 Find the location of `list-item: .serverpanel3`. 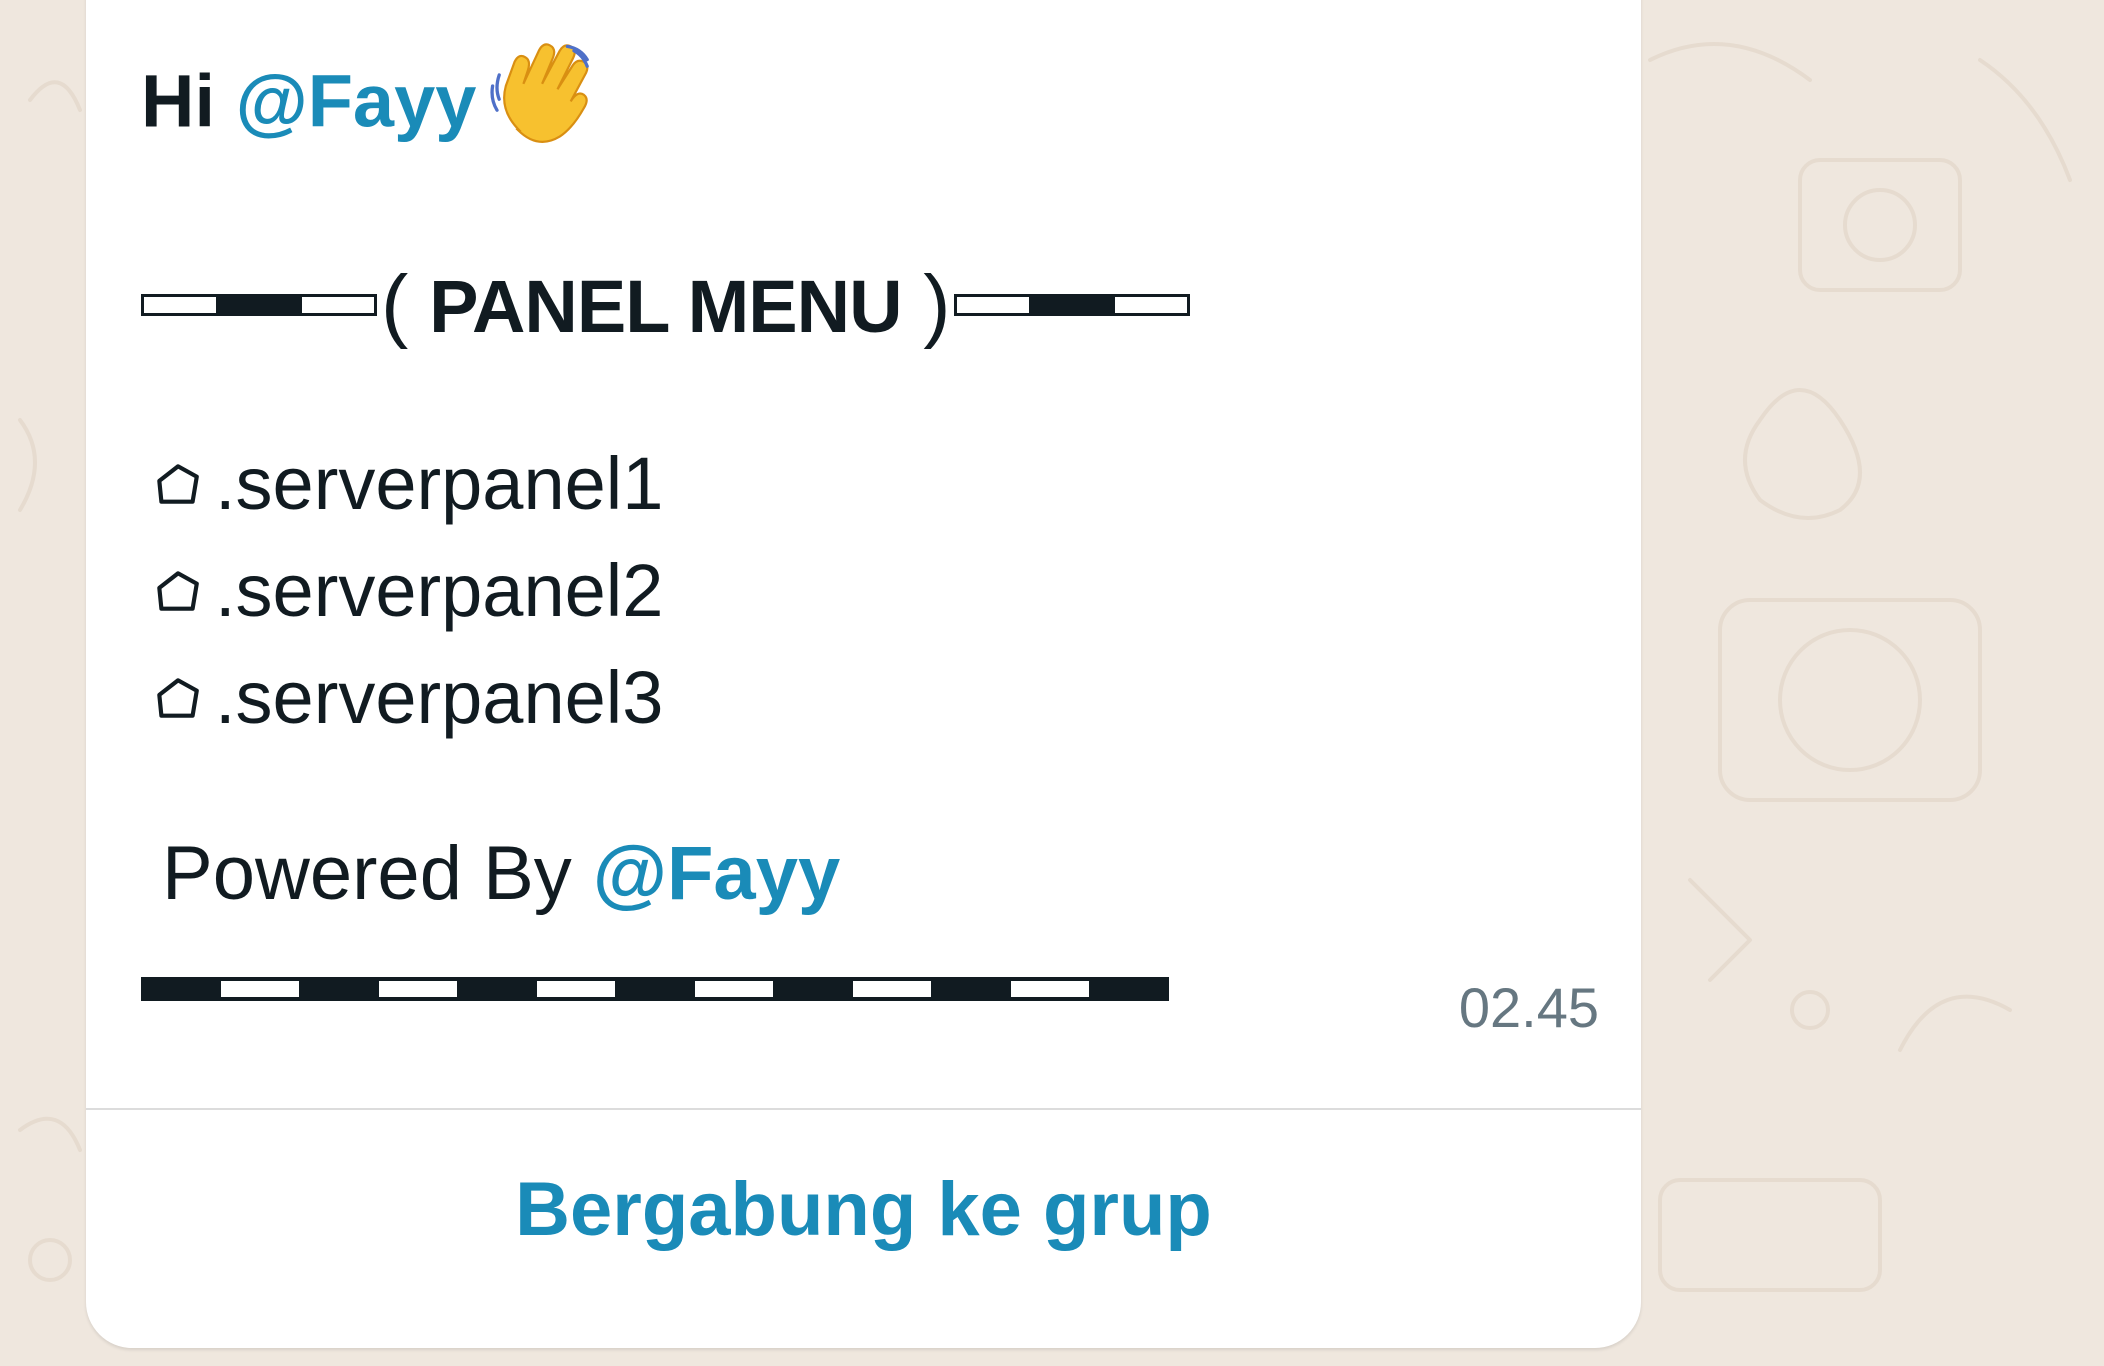

list-item: .serverpanel3 is located at coordinates (407, 697).